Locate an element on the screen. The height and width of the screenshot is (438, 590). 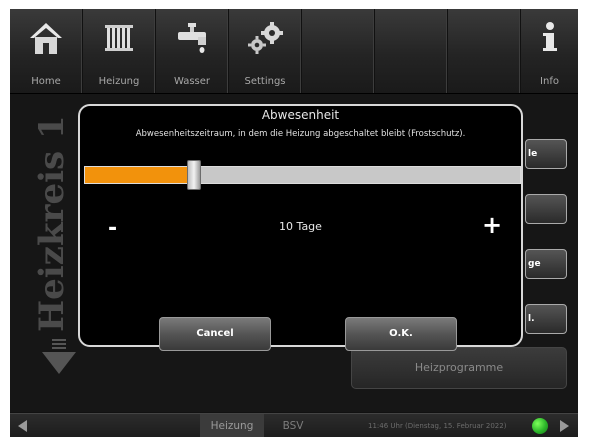
nav-label-info: Info is located at coordinates (549, 81).